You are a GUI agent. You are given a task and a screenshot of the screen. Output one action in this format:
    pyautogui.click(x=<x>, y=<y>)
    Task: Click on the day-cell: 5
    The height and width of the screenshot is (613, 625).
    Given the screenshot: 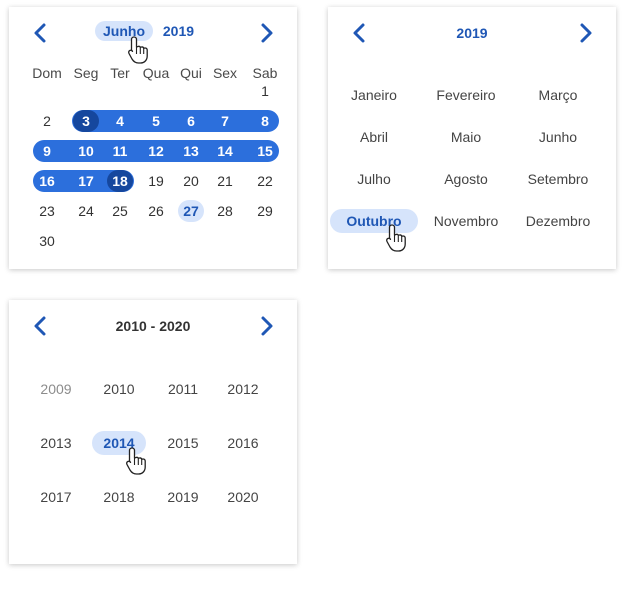 What is the action you would take?
    pyautogui.click(x=156, y=121)
    